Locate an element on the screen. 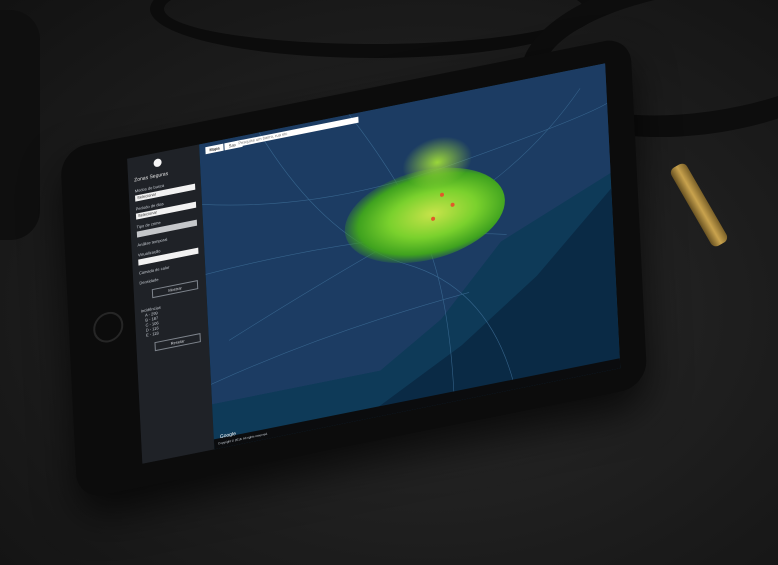 This screenshot has width=778, height=565. app-logo-icon is located at coordinates (157, 163).